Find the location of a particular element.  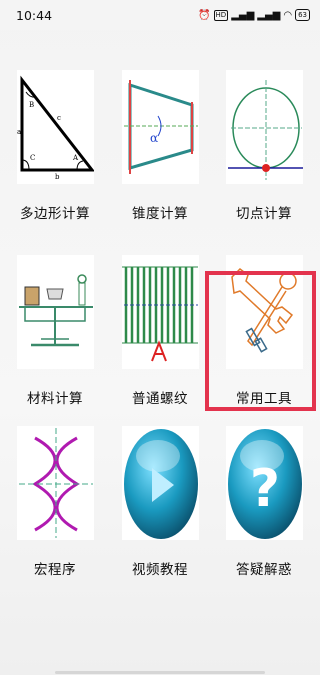

tool-label: 材料计算 is located at coordinates (55, 399).